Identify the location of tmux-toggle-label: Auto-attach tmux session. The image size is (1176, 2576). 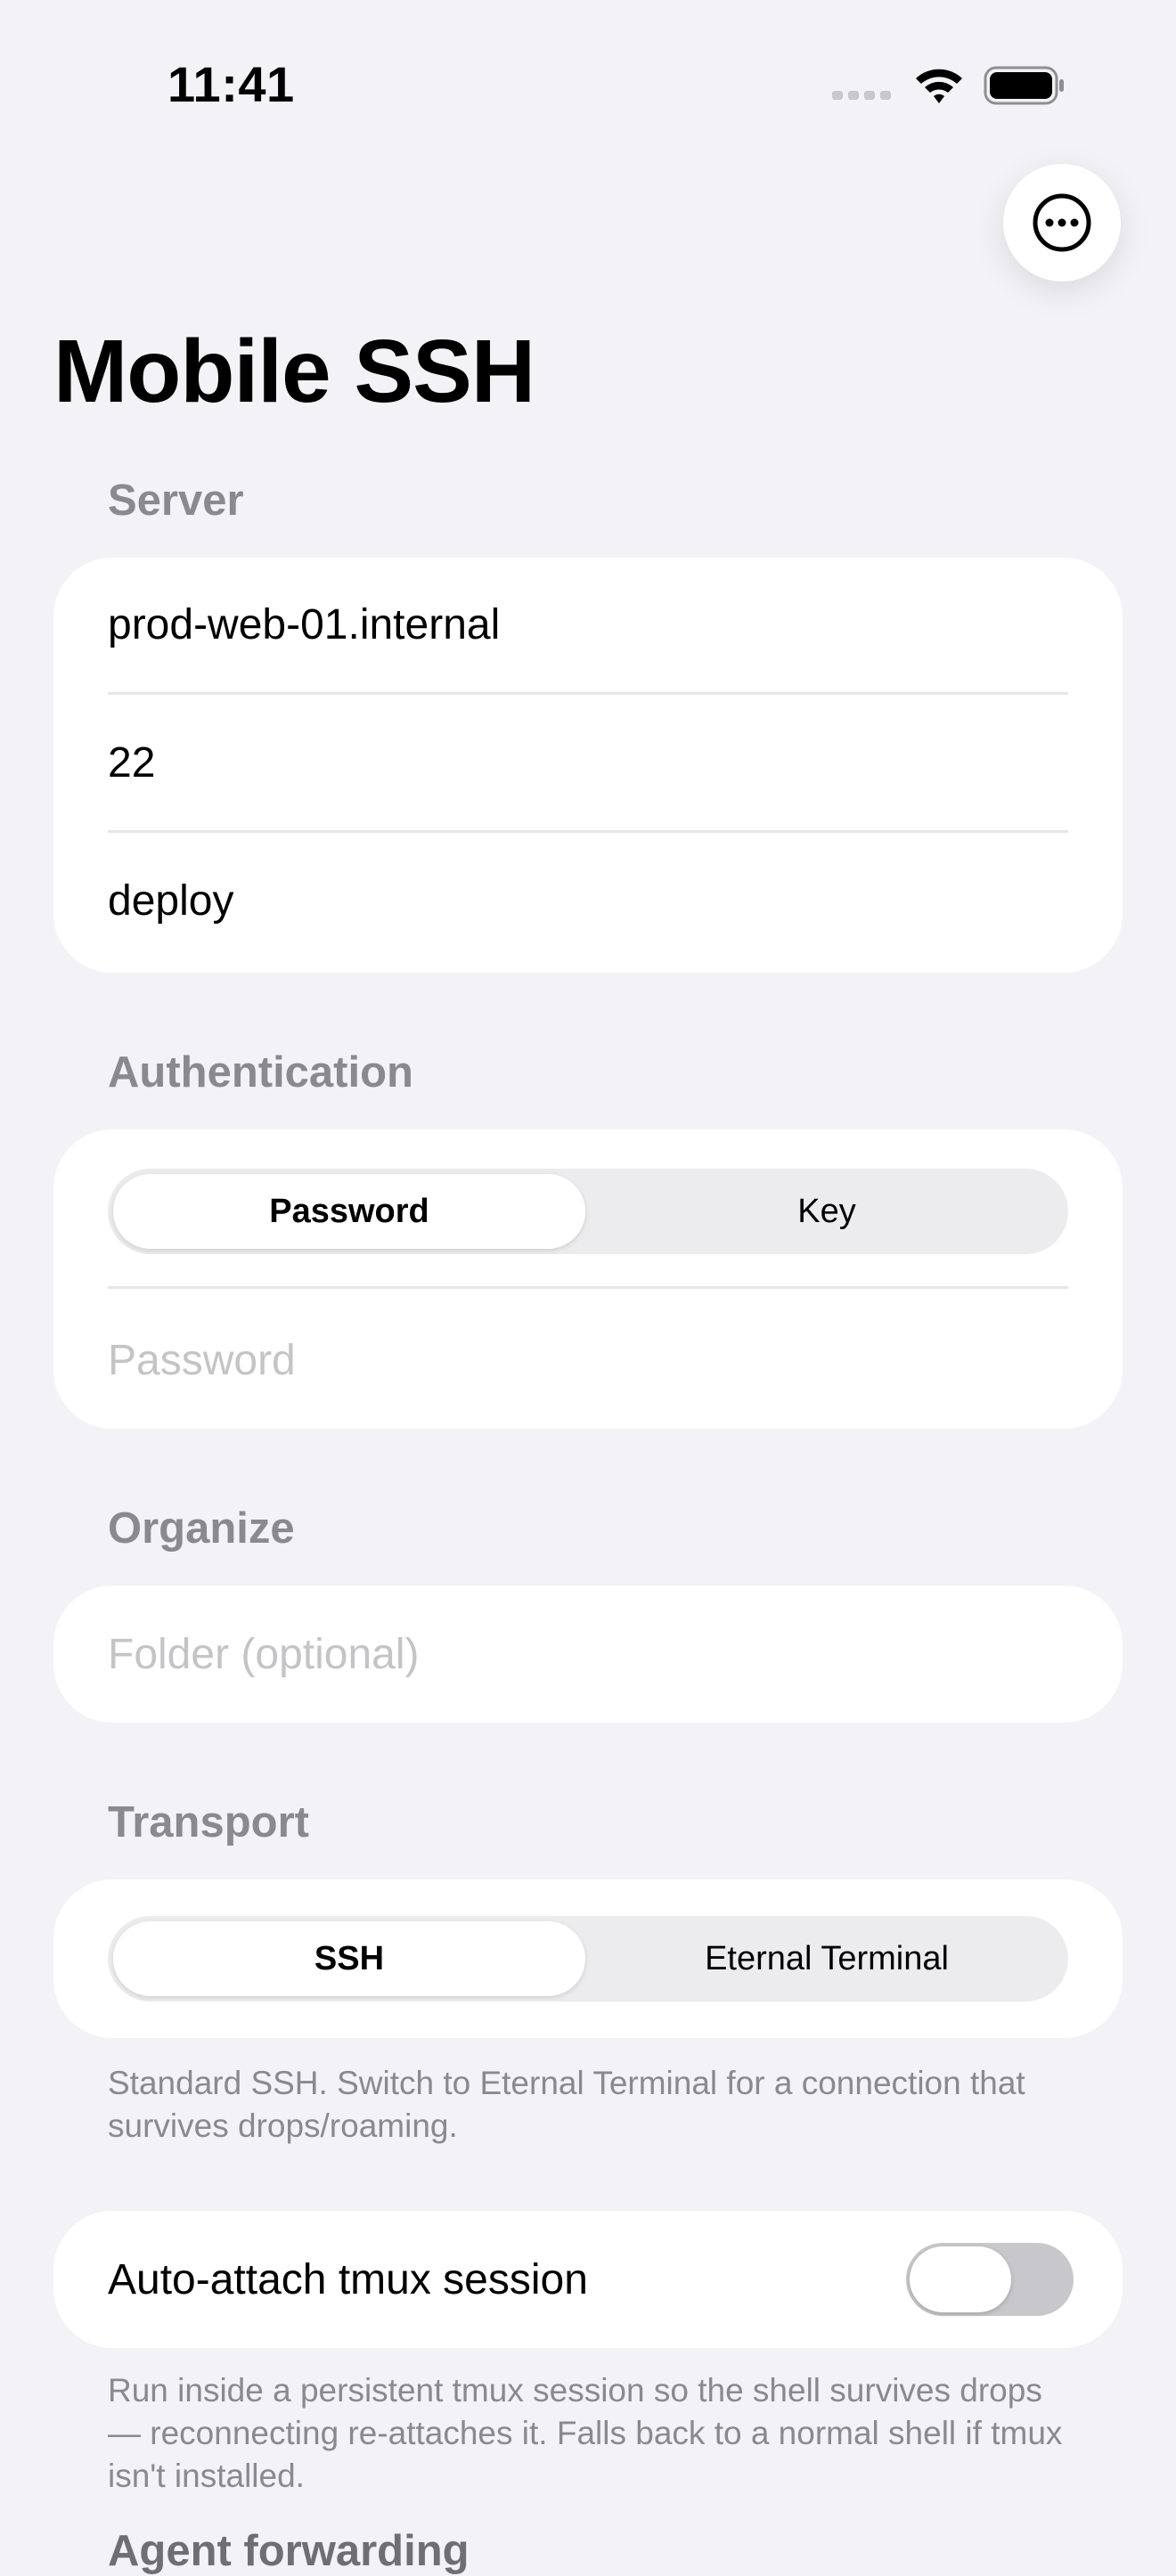
(348, 2279).